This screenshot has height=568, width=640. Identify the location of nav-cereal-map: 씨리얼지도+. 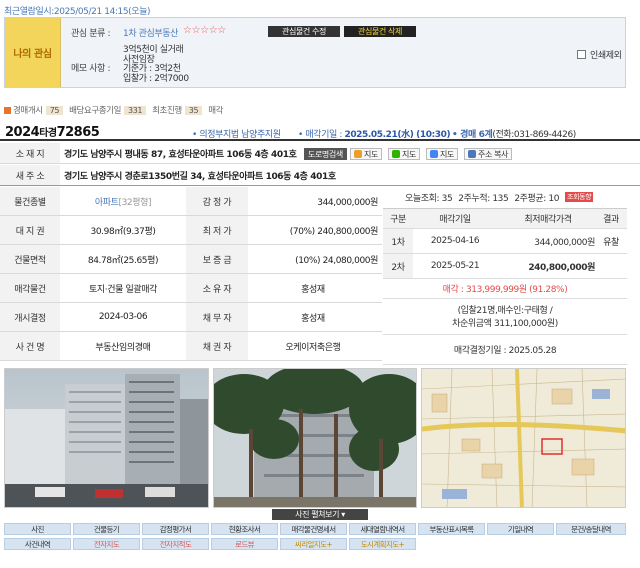
(313, 544).